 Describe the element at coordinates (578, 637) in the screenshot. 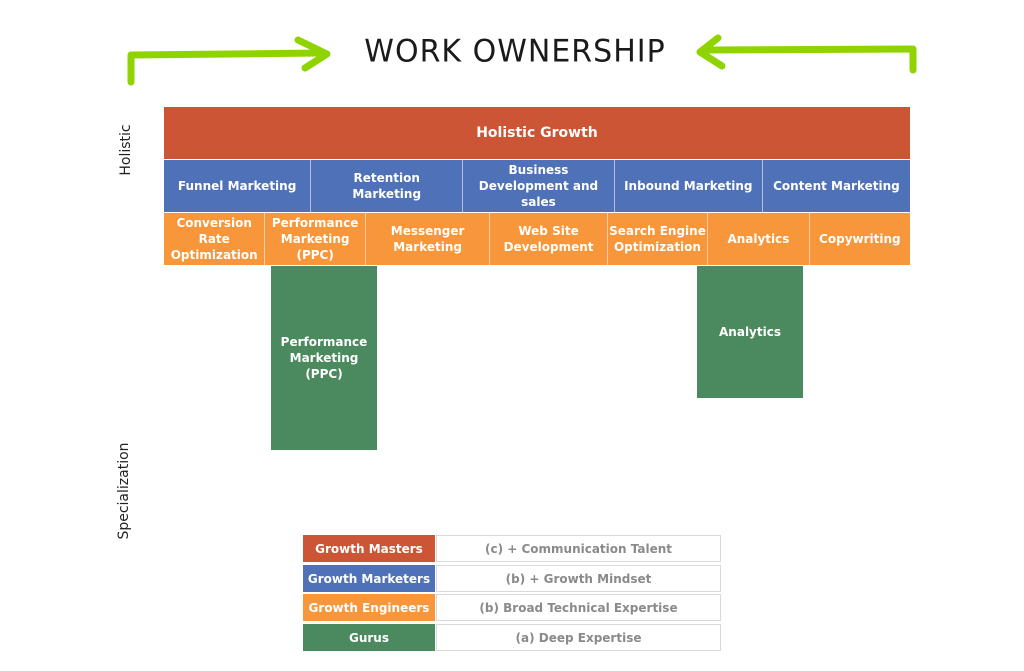

I see `legend-desc: (a) Deep Expertise` at that location.